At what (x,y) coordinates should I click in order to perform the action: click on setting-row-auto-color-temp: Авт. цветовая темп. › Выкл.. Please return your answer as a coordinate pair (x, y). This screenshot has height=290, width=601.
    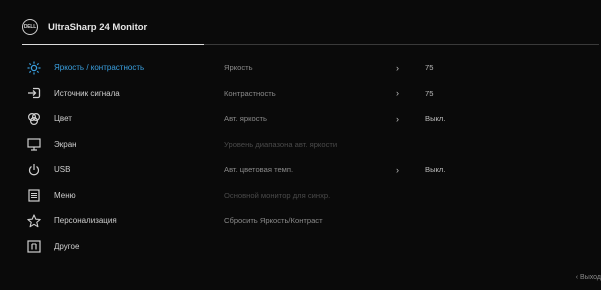
    Looking at the image, I should click on (404, 170).